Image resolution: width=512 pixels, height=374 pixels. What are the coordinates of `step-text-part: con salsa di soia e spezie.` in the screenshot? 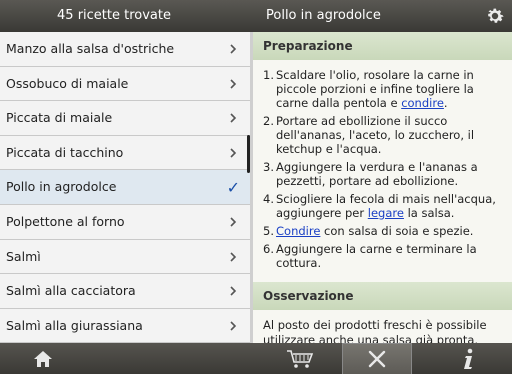 It's located at (397, 231).